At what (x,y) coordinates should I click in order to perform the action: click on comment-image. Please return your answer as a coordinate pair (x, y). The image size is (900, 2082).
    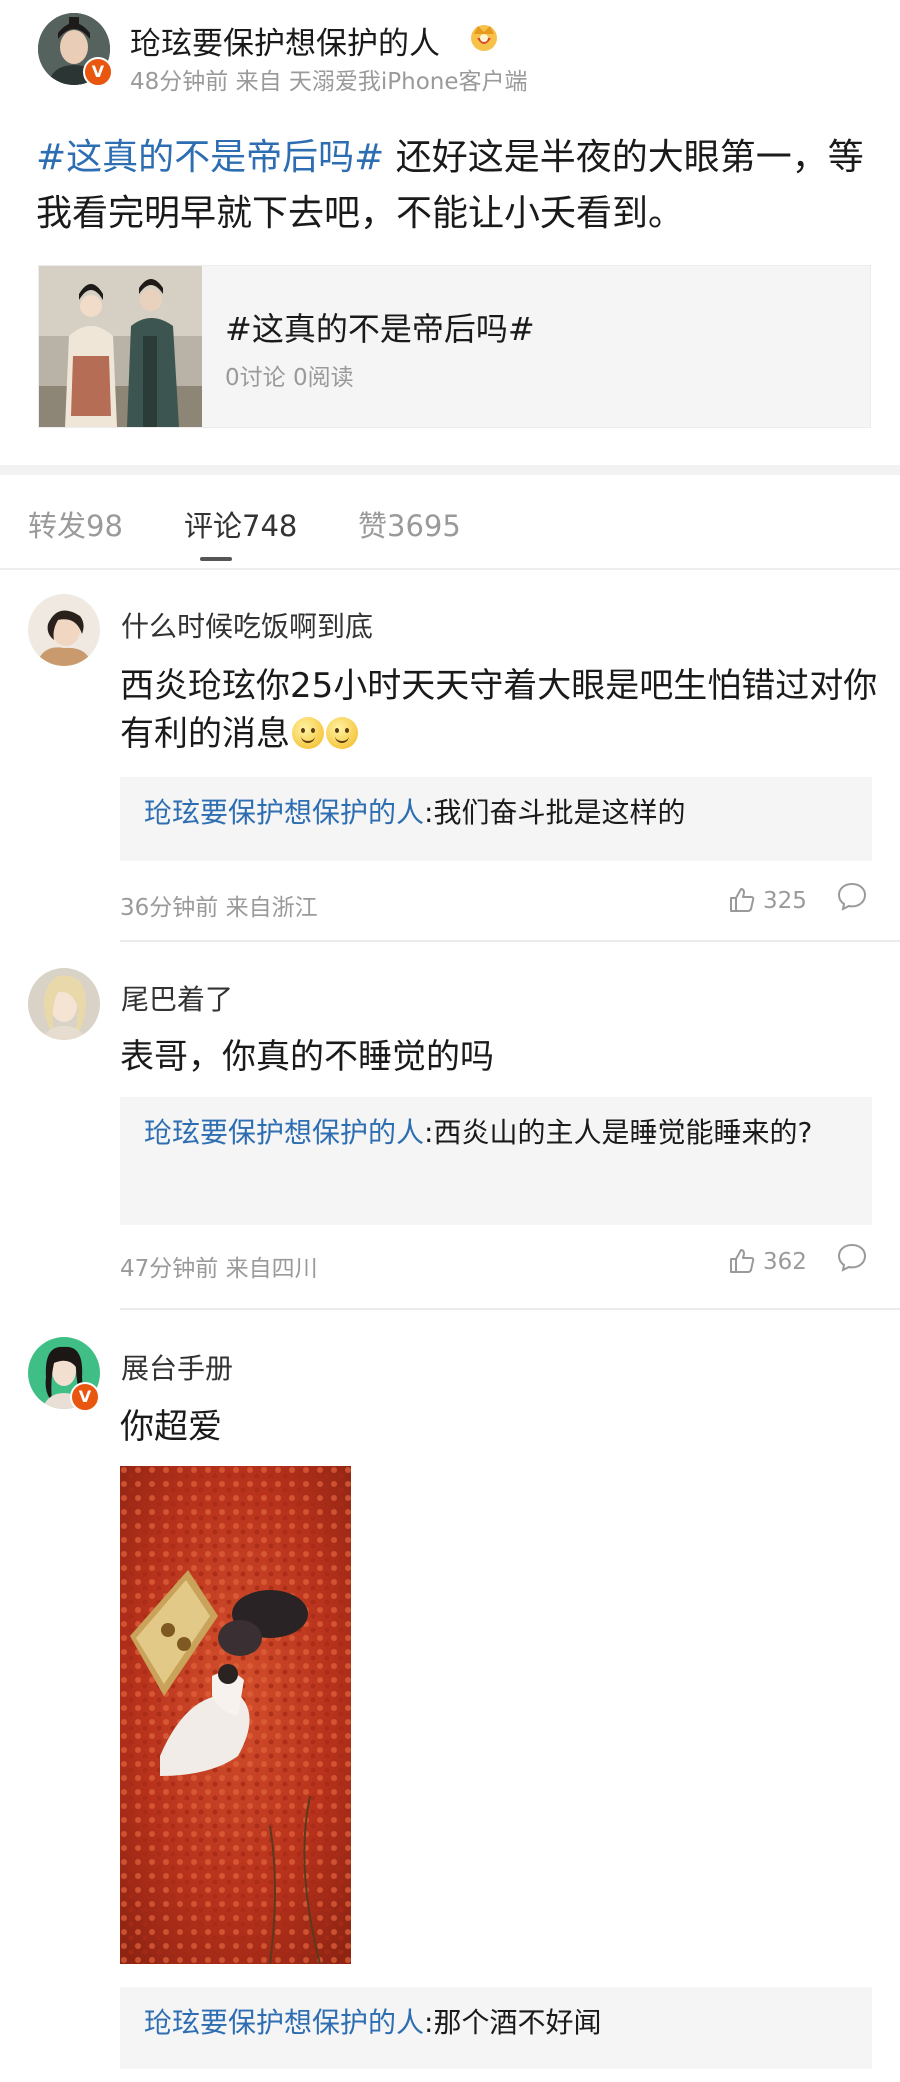
    Looking at the image, I should click on (235, 1715).